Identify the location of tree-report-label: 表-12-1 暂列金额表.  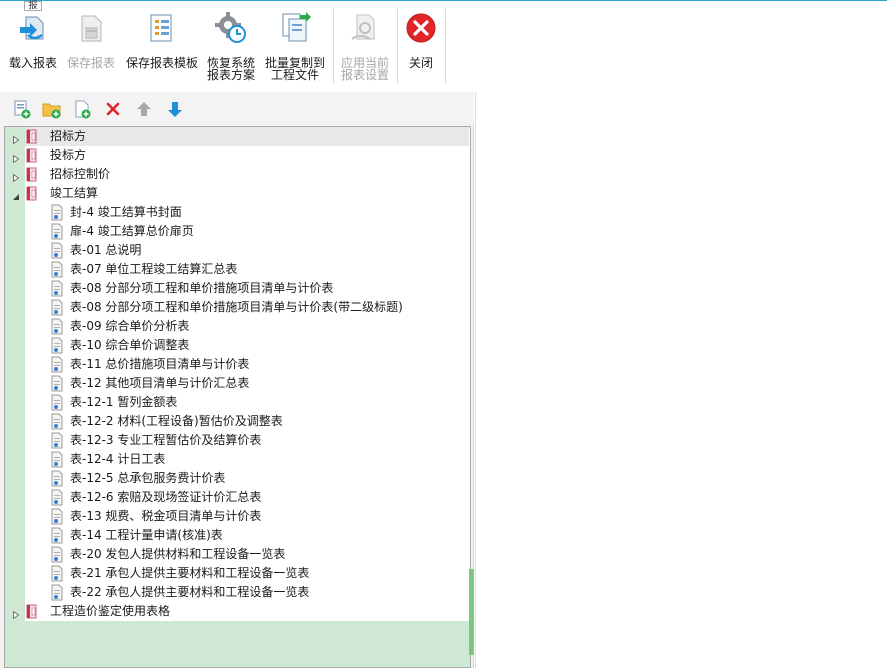
(124, 402).